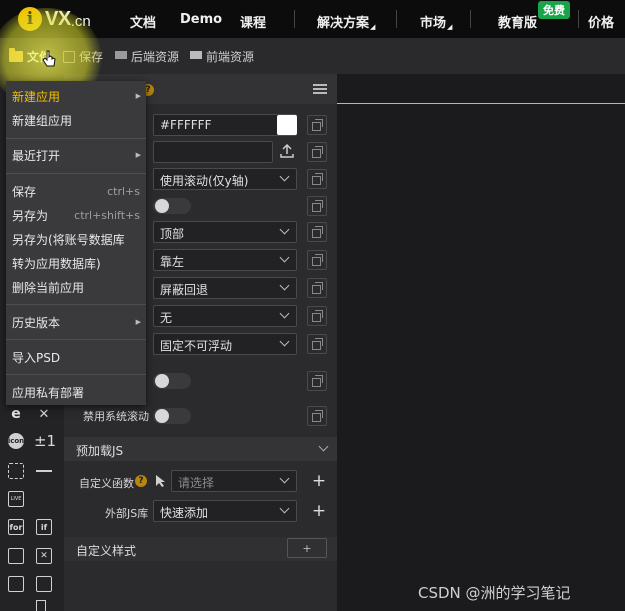 This screenshot has height=611, width=625. What do you see at coordinates (44, 527) in the screenshot?
I see `if-condition-icon: if` at bounding box center [44, 527].